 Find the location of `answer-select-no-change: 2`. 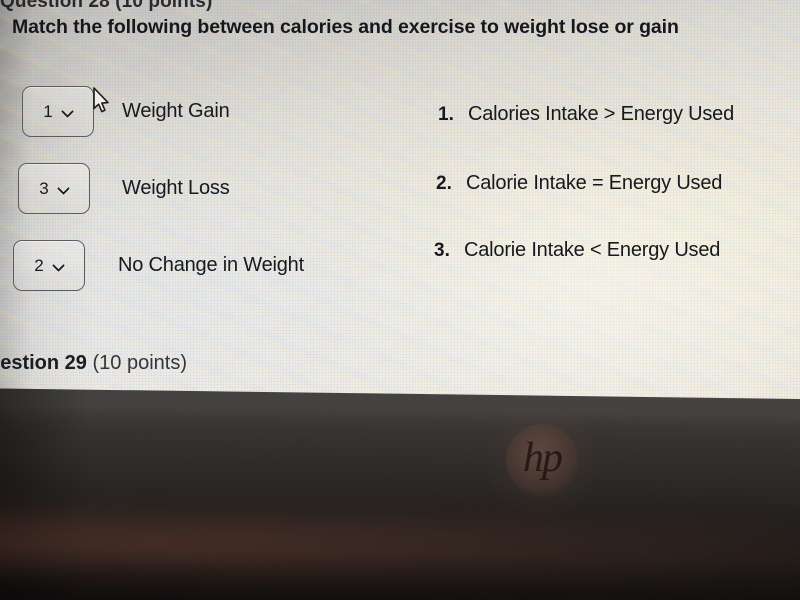

answer-select-no-change: 2 is located at coordinates (49, 265).